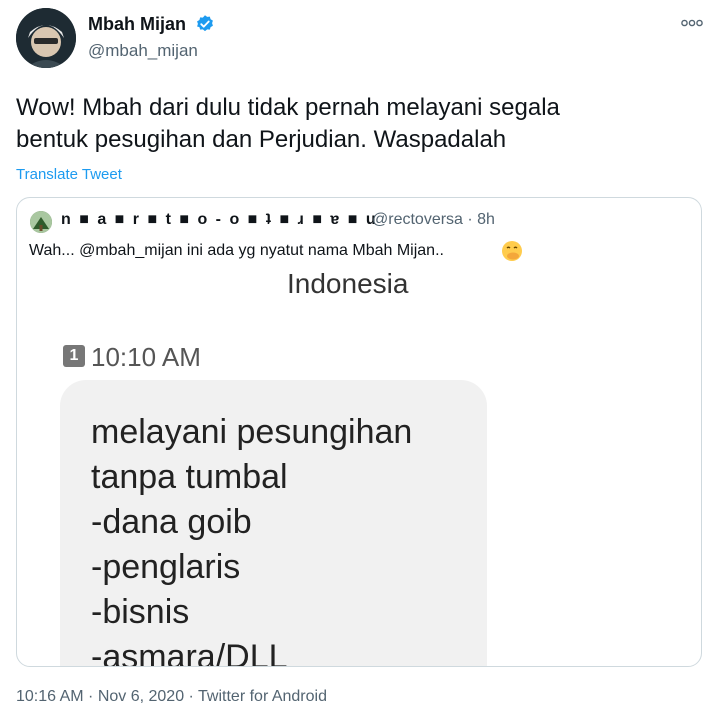 Image resolution: width=720 pixels, height=718 pixels. What do you see at coordinates (140, 612) in the screenshot?
I see `sms-line: -bisnis` at bounding box center [140, 612].